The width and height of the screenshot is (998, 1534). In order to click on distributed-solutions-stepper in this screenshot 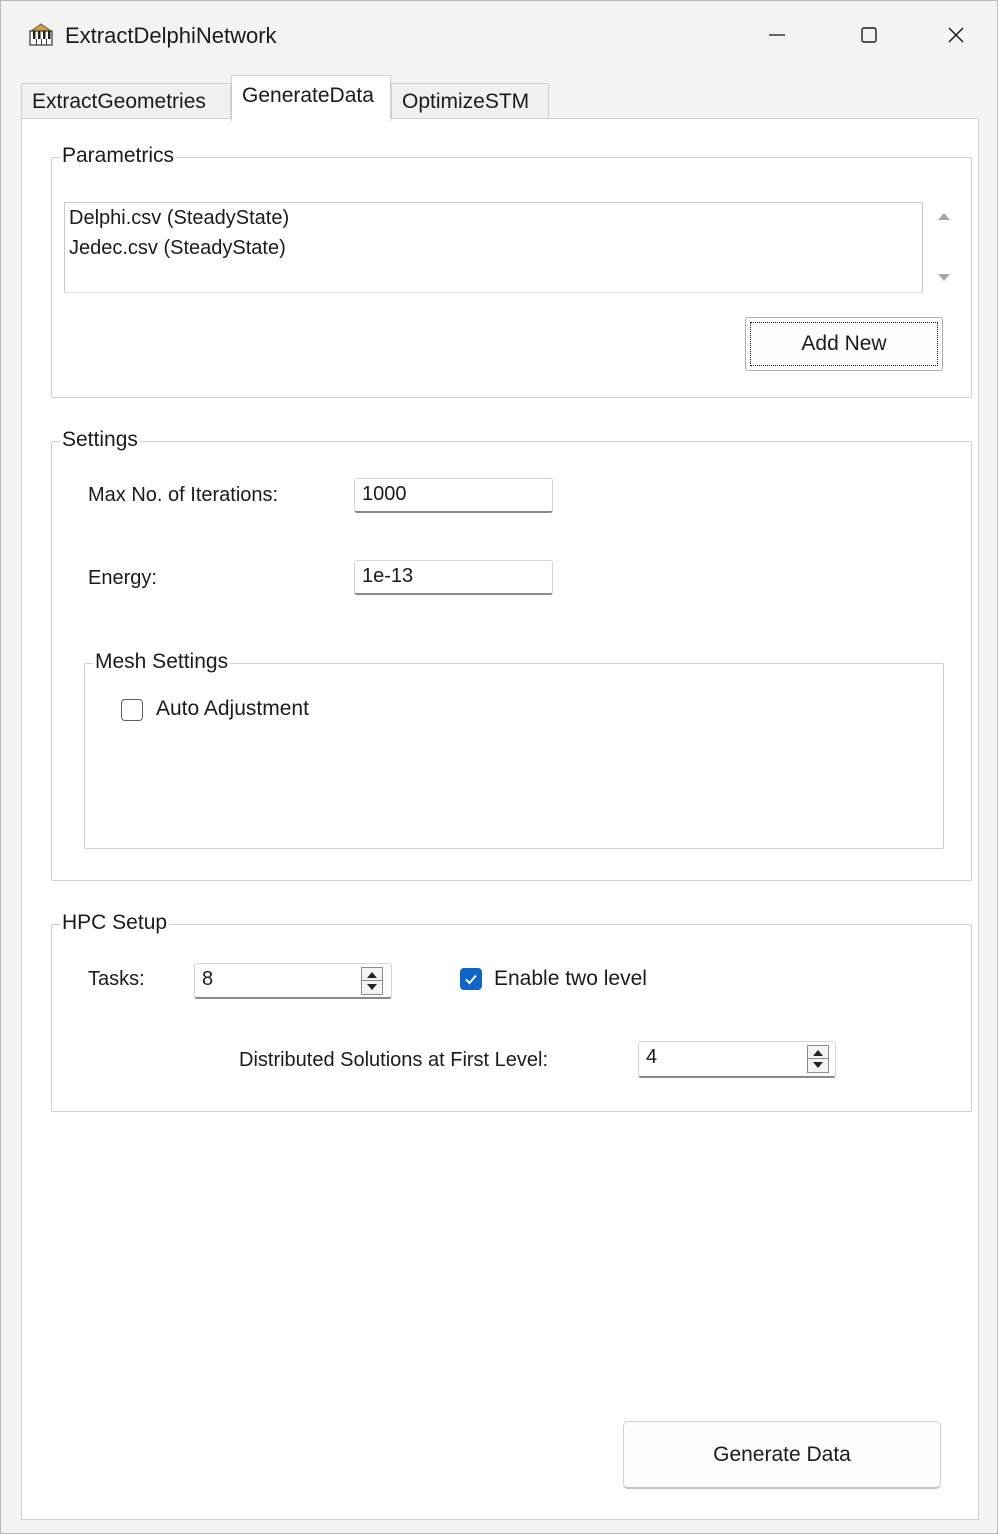, I will do `click(818, 1059)`.